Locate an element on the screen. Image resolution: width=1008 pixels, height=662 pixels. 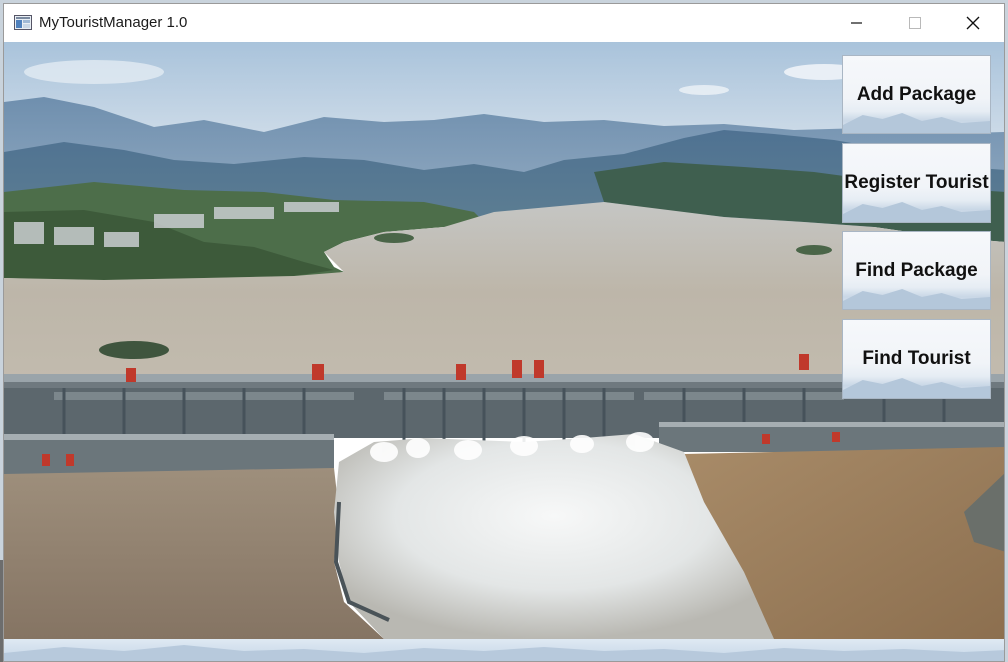
find-tourist-button: Find Tourist is located at coordinates (916, 359).